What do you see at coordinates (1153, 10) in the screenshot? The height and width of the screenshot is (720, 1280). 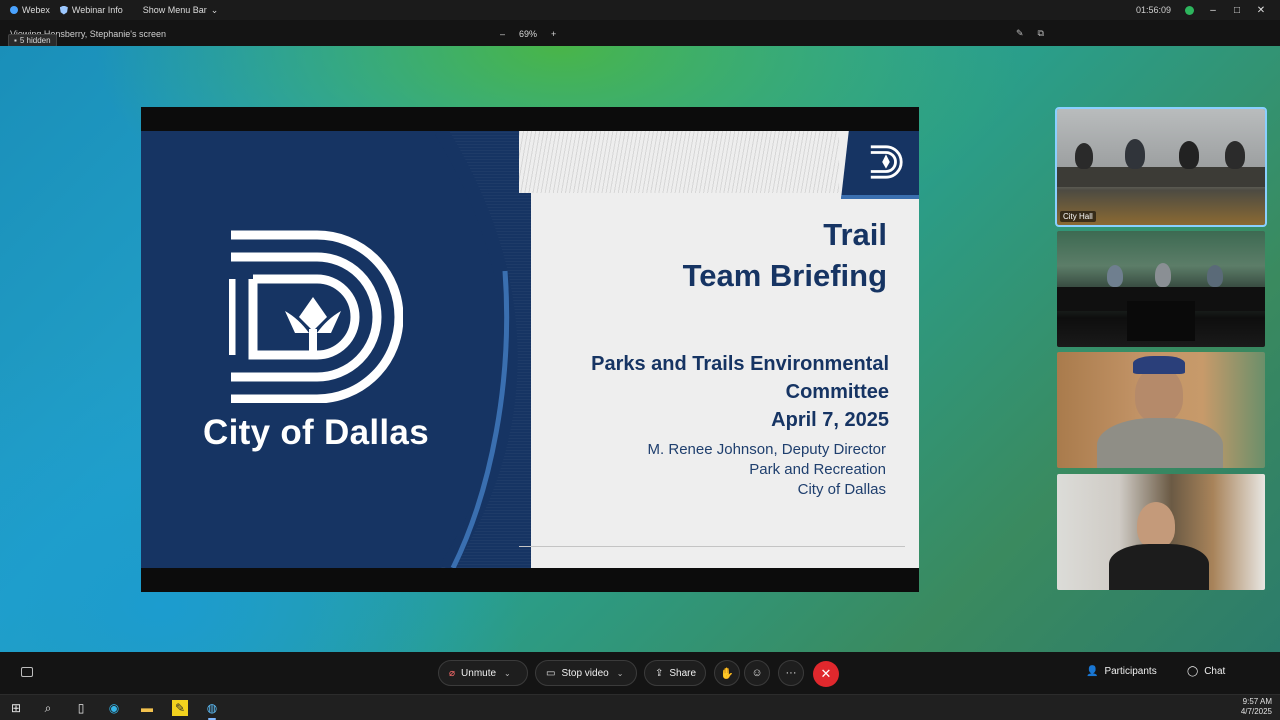 I see `meeting-timer: 01:56:09` at bounding box center [1153, 10].